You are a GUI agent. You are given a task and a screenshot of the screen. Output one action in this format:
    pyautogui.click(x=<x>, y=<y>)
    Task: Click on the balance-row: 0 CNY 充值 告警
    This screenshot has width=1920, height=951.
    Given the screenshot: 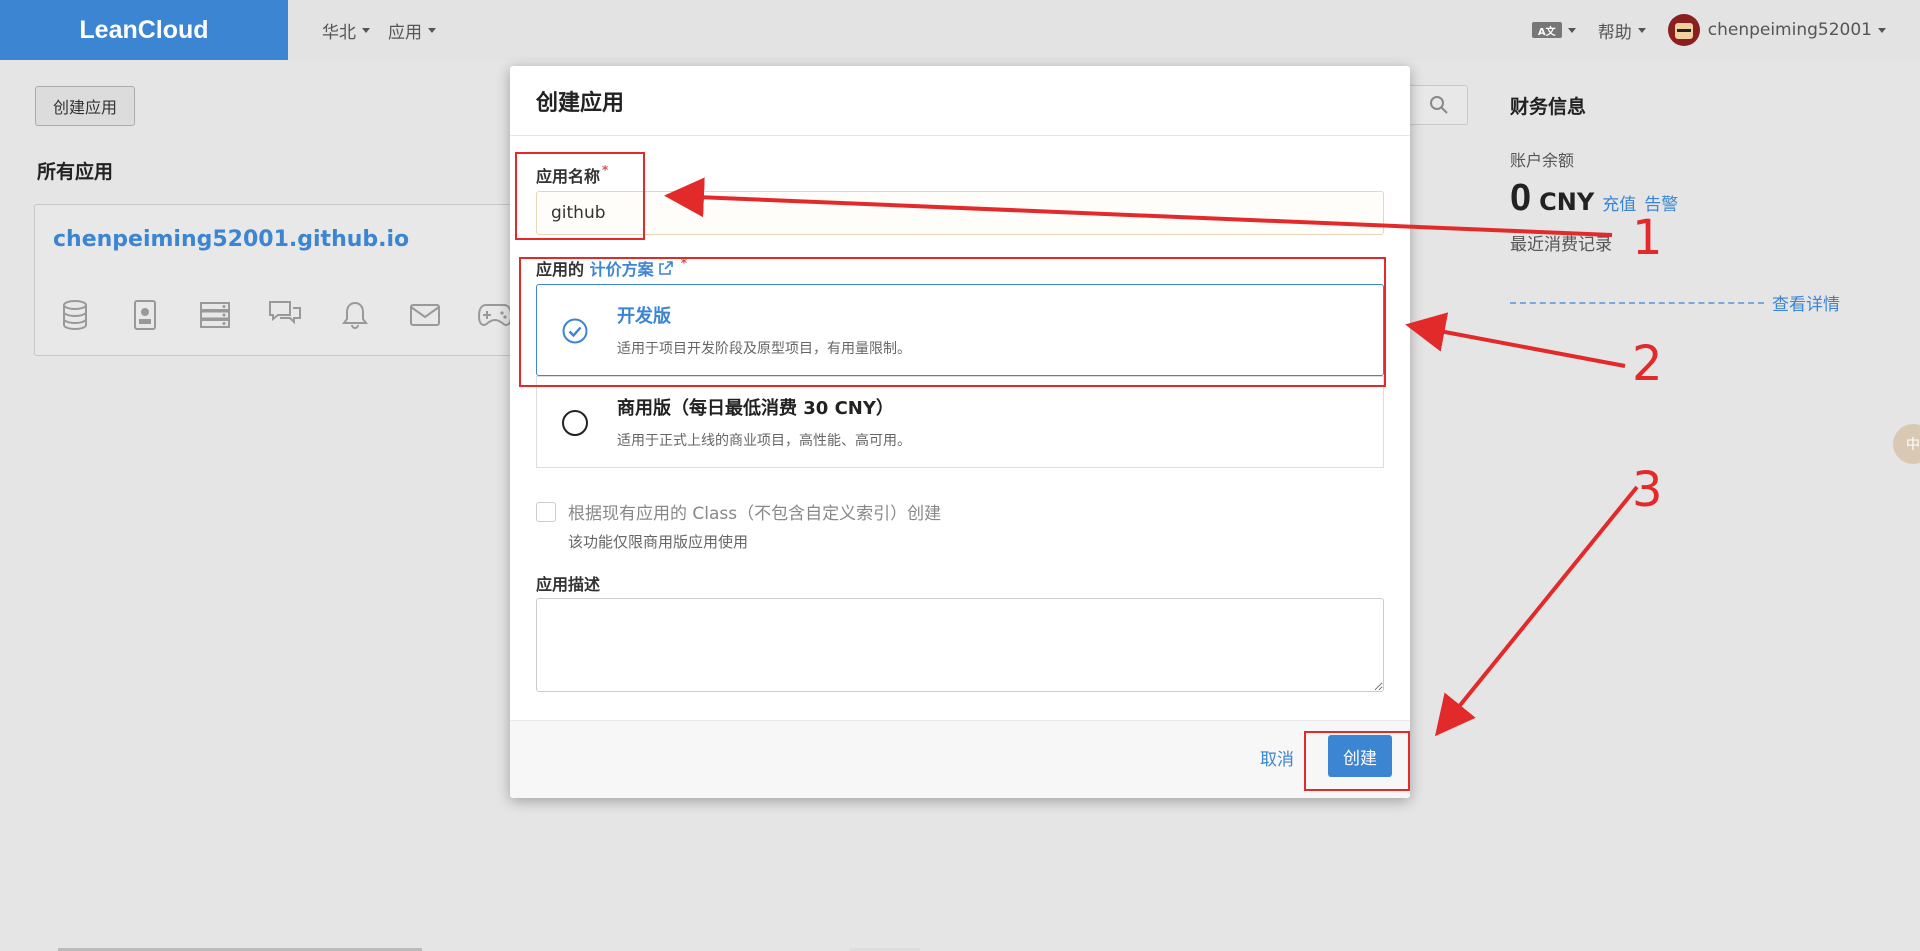 What is the action you would take?
    pyautogui.click(x=1680, y=198)
    